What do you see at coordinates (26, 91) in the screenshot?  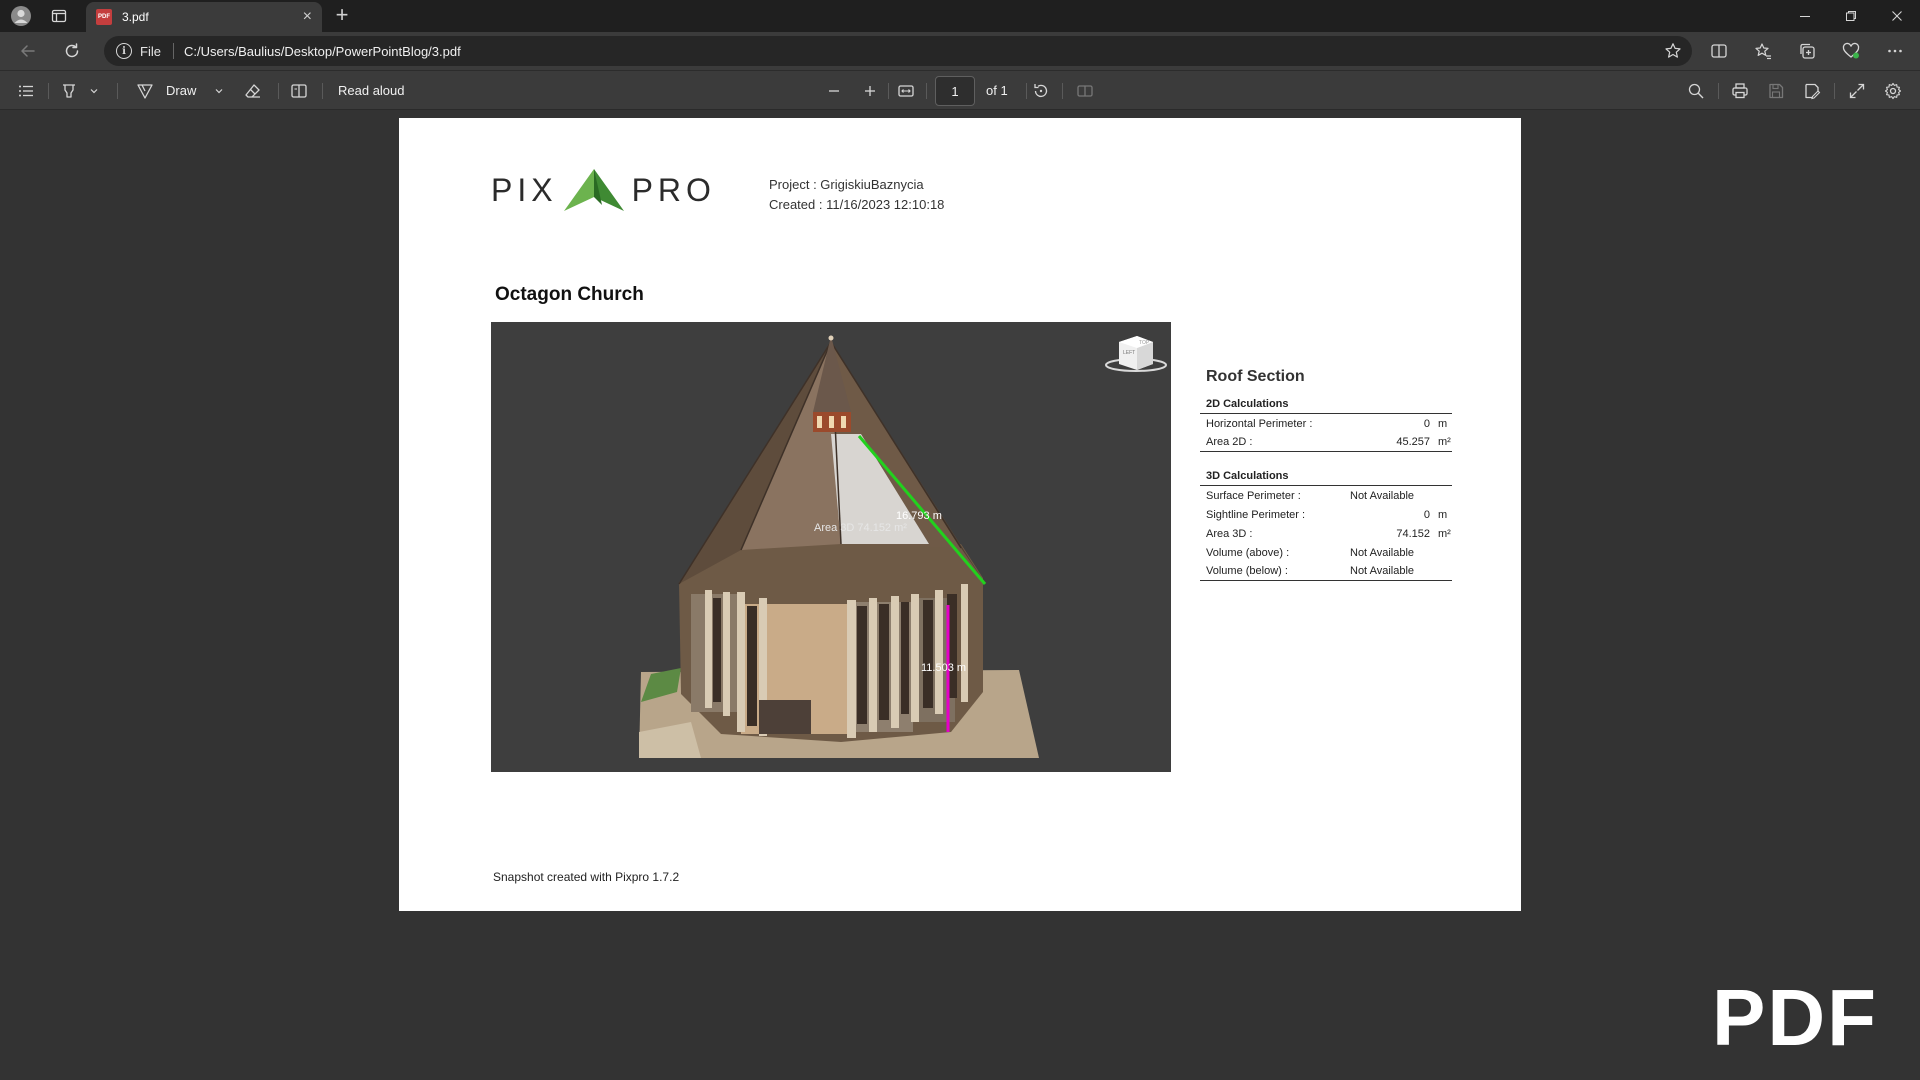 I see `contents-list-icon` at bounding box center [26, 91].